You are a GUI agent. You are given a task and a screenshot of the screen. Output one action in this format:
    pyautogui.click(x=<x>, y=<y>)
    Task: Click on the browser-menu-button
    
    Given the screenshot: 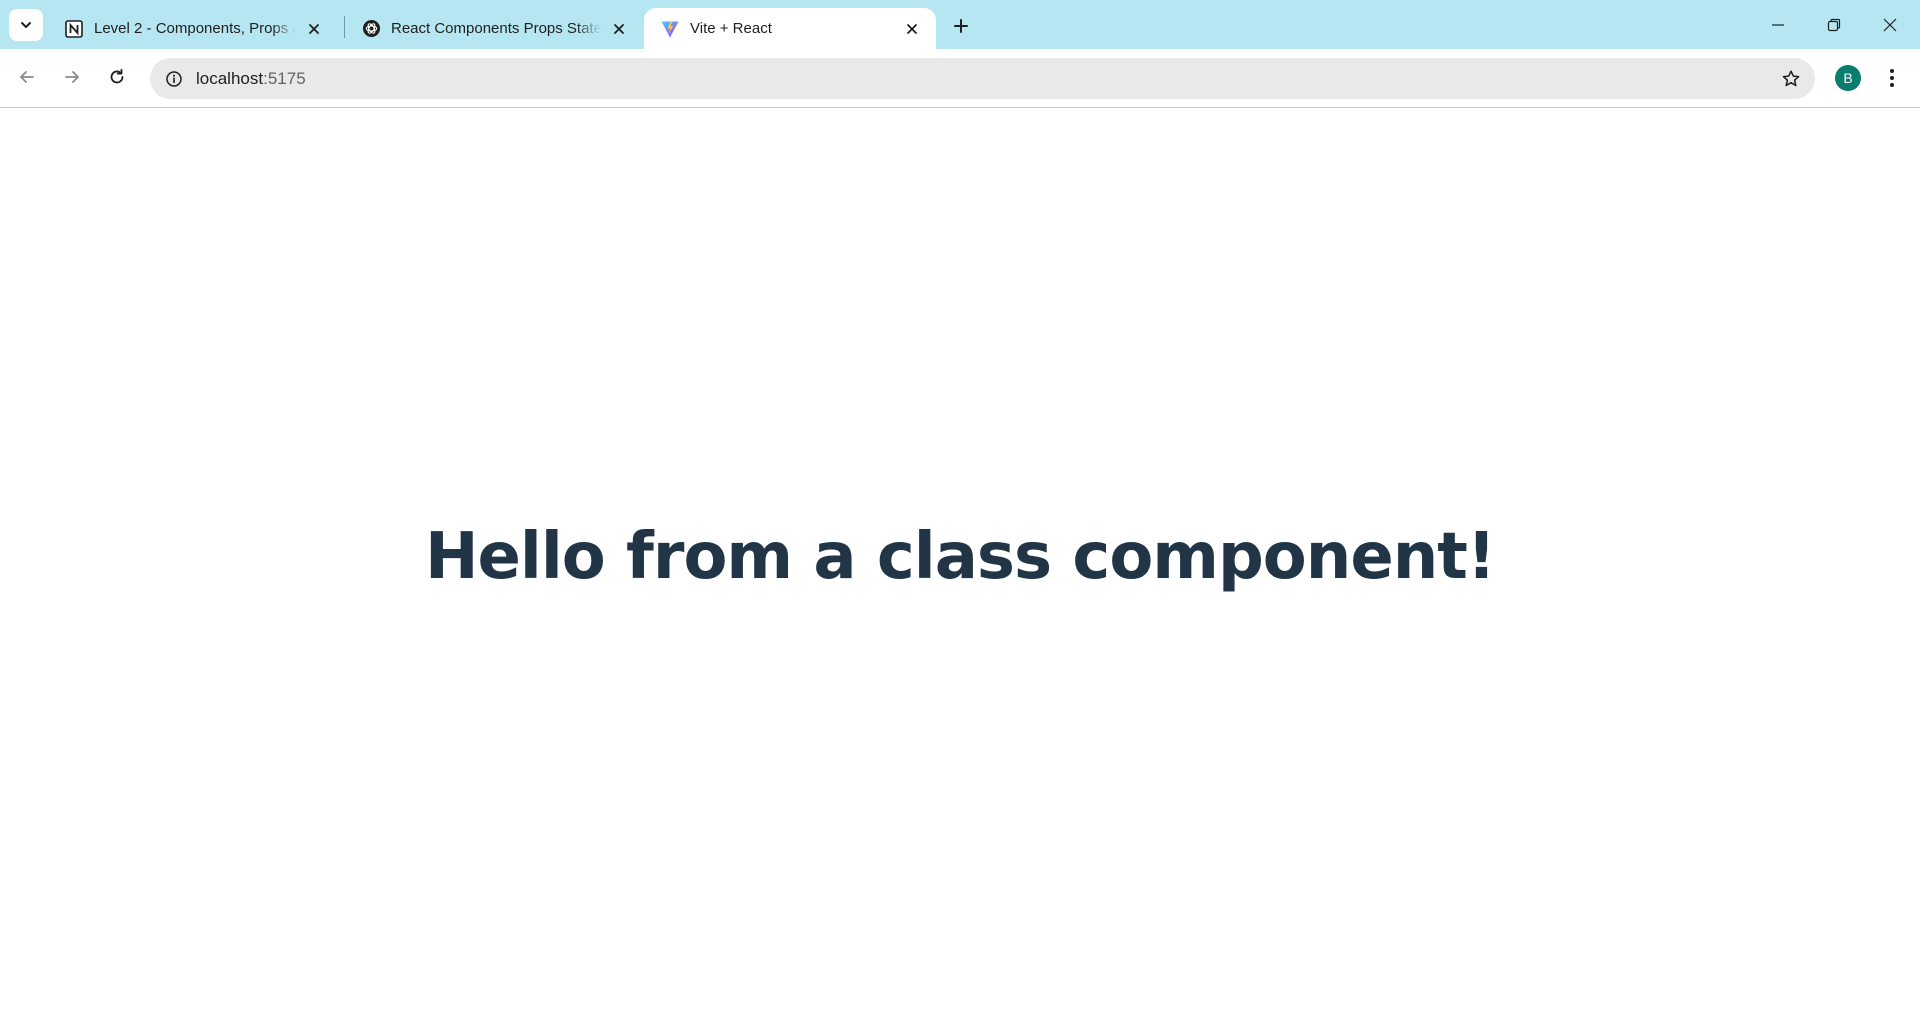 What is the action you would take?
    pyautogui.click(x=1892, y=78)
    